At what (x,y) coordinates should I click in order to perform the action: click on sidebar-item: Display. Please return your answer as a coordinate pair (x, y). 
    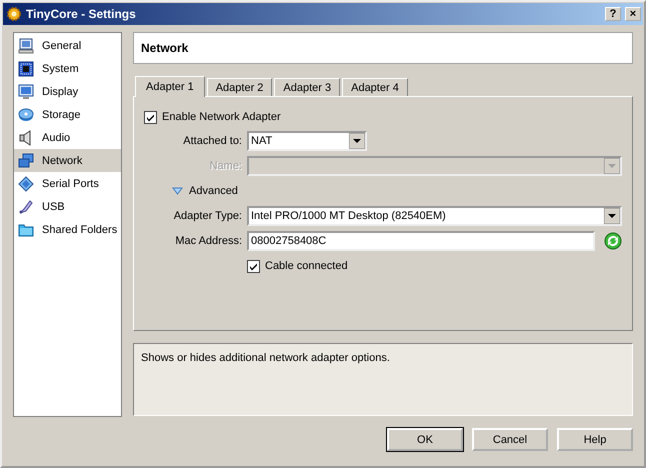
    Looking at the image, I should click on (67, 91).